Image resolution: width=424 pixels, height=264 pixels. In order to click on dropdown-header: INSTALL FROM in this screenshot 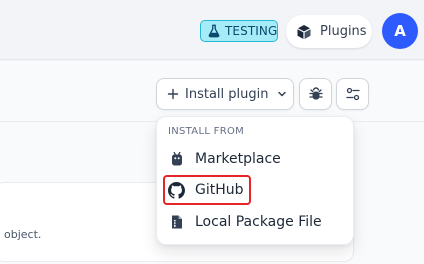, I will do `click(206, 131)`.